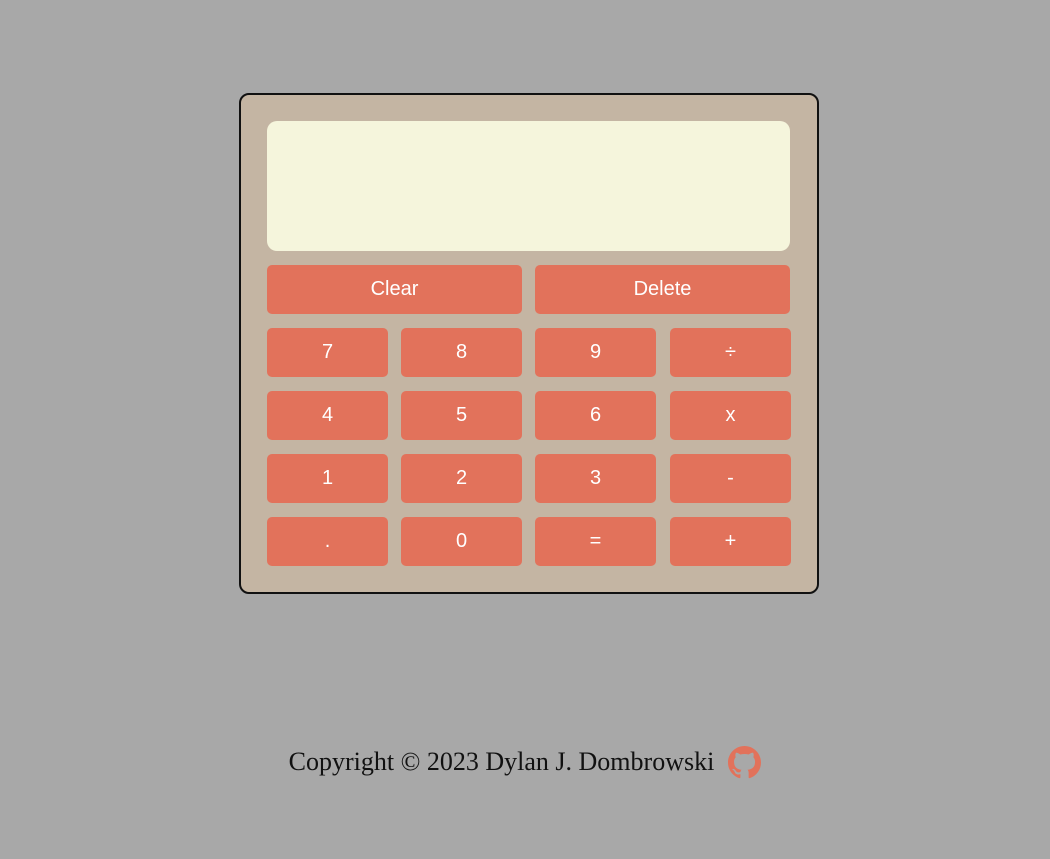 The image size is (1050, 859). What do you see at coordinates (327, 478) in the screenshot?
I see `digit-1-button: 1` at bounding box center [327, 478].